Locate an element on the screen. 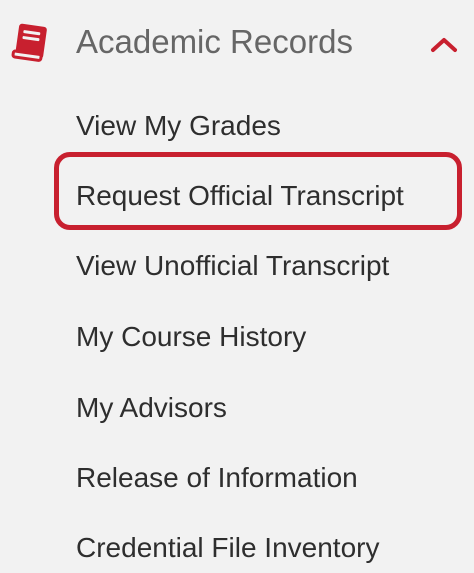 The image size is (474, 573). menu-item-my-course-history: My Course History is located at coordinates (191, 337).